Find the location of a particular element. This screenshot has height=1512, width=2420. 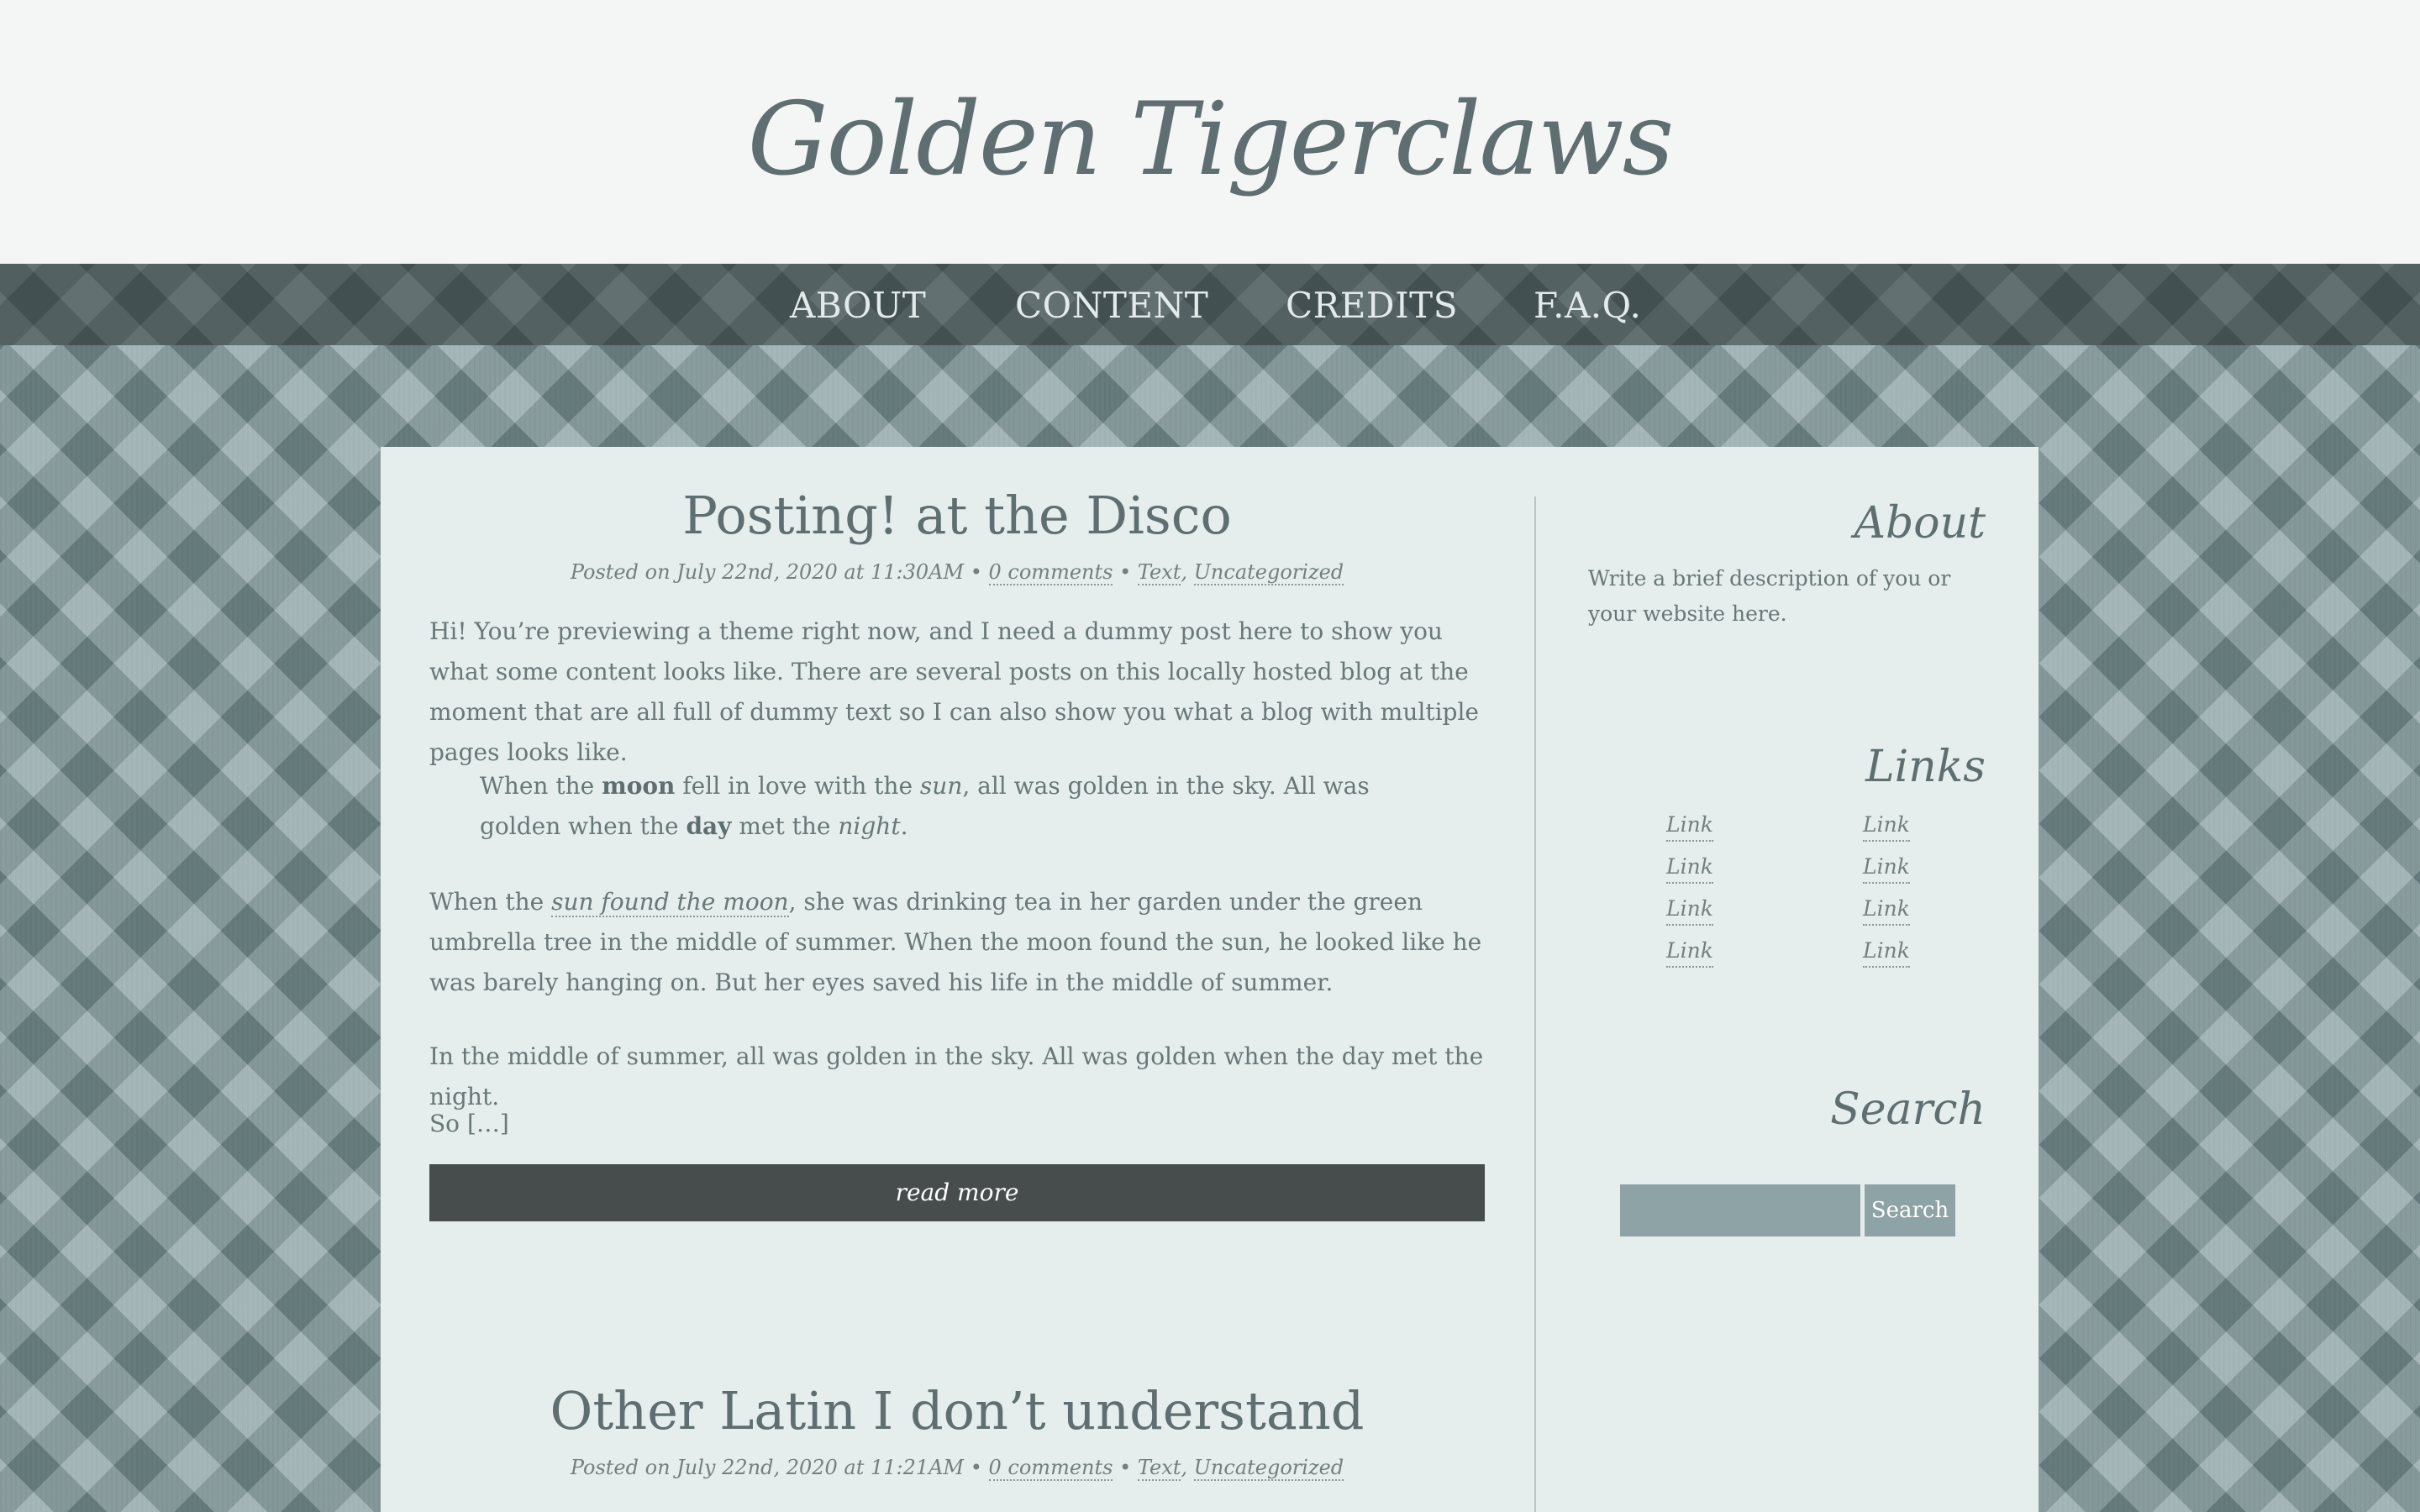

site-title: Golden Tigerclaws is located at coordinates (1210, 140).